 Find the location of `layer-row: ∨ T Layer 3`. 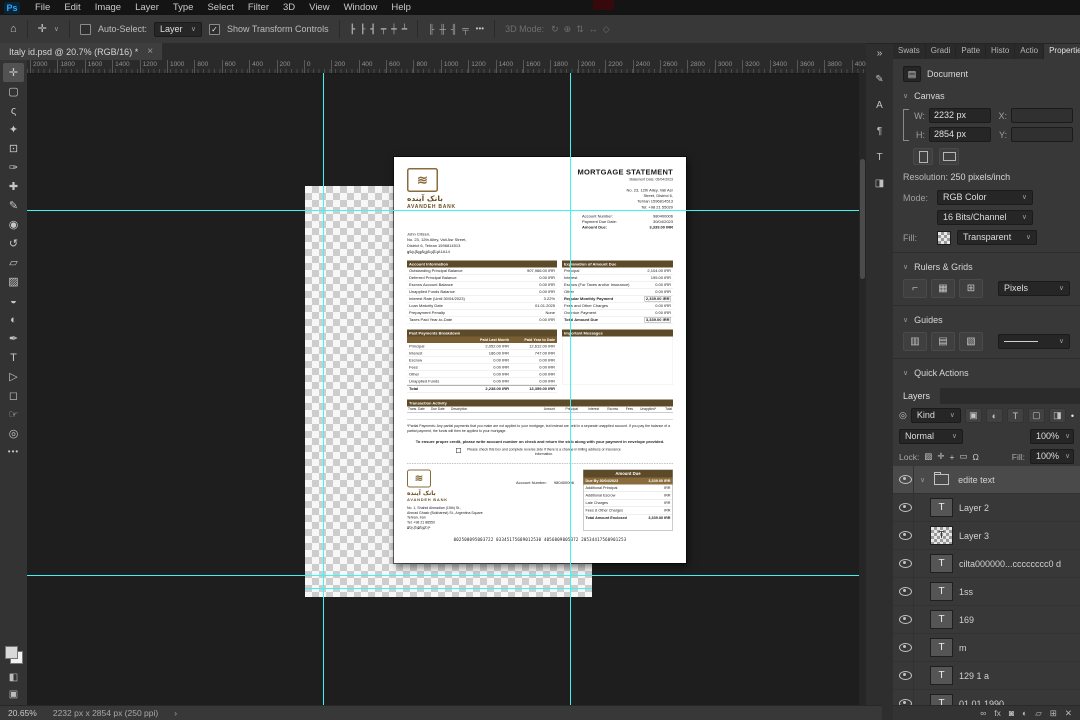

layer-row: ∨ T Layer 3 is located at coordinates (986, 536).